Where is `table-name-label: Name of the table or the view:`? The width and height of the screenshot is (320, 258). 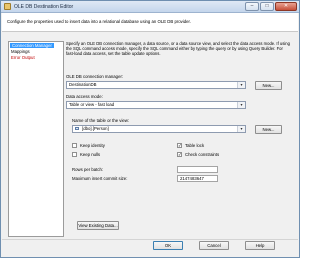
table-name-label: Name of the table or the view: is located at coordinates (101, 120).